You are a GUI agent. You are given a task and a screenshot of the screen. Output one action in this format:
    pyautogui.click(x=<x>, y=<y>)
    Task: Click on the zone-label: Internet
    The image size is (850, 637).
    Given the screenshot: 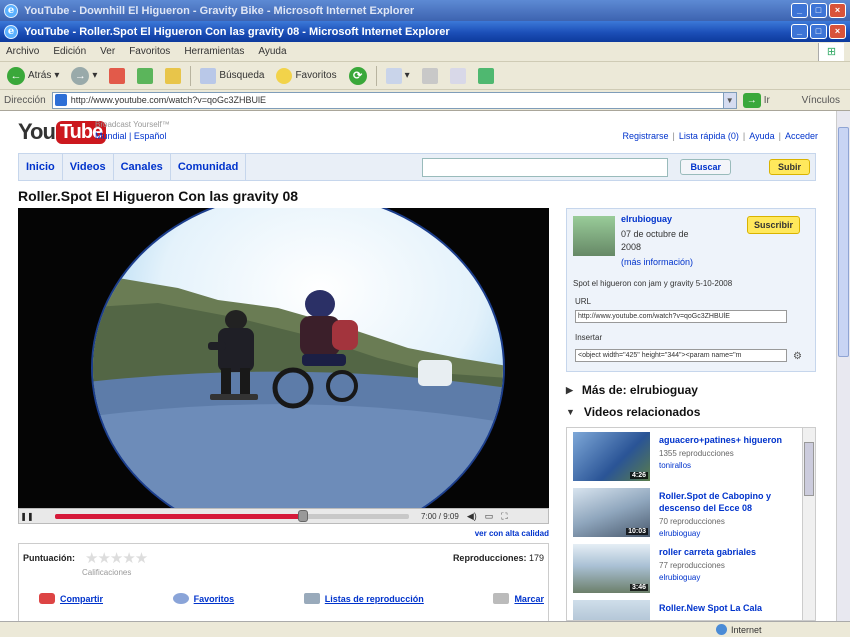 What is the action you would take?
    pyautogui.click(x=746, y=629)
    